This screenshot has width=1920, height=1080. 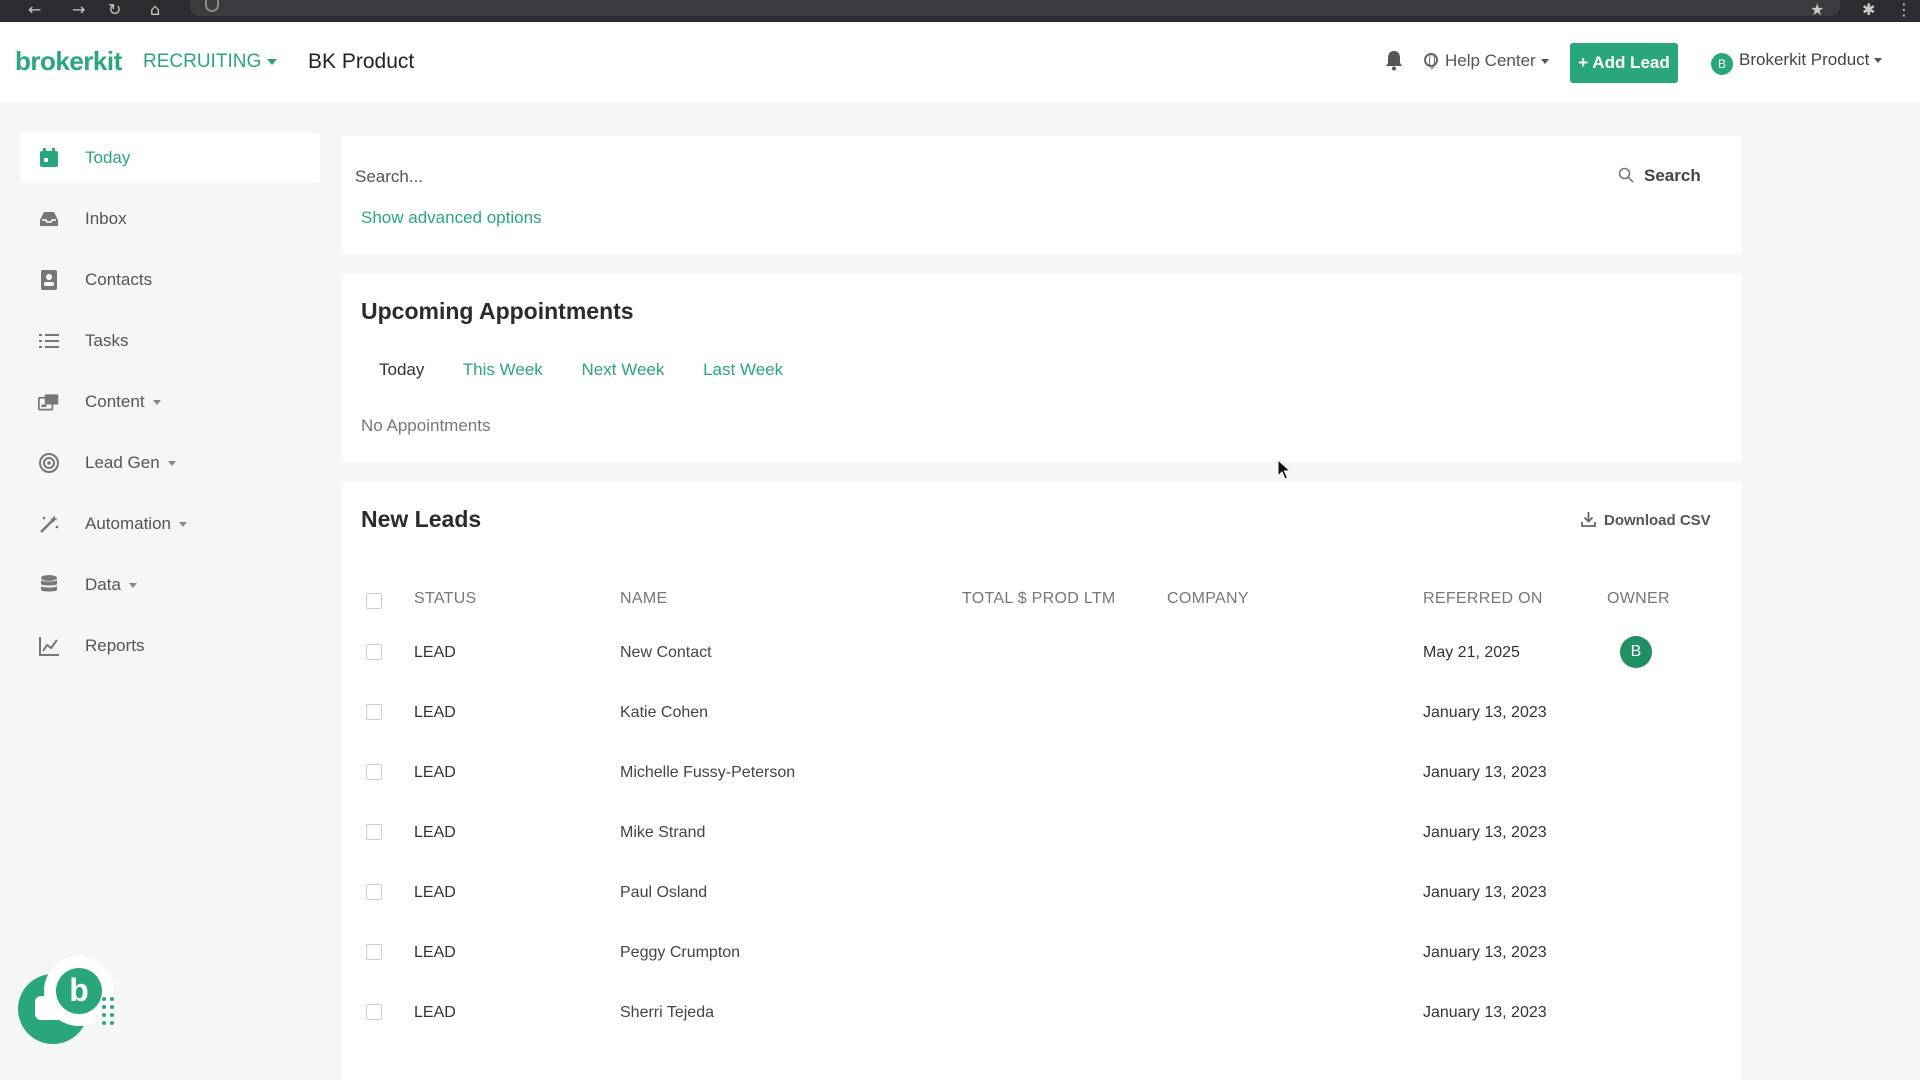 I want to click on tasks-icon, so click(x=49, y=341).